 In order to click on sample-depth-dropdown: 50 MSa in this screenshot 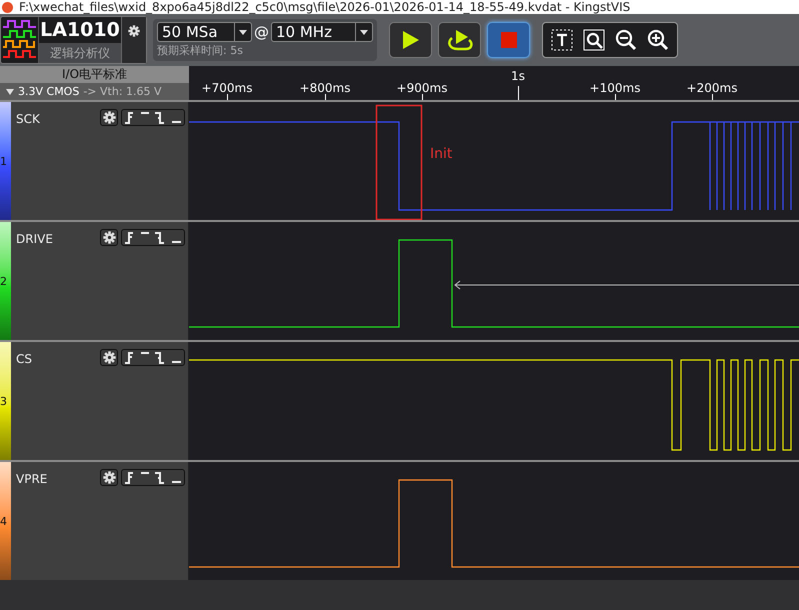, I will do `click(204, 32)`.